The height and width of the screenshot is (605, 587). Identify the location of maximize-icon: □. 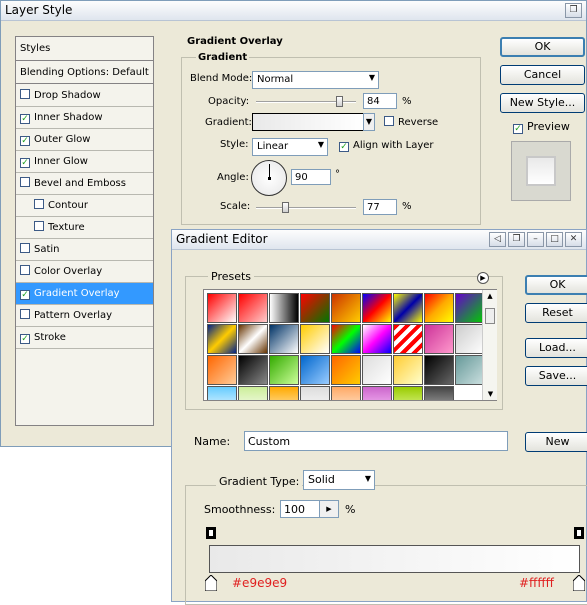
(554, 239).